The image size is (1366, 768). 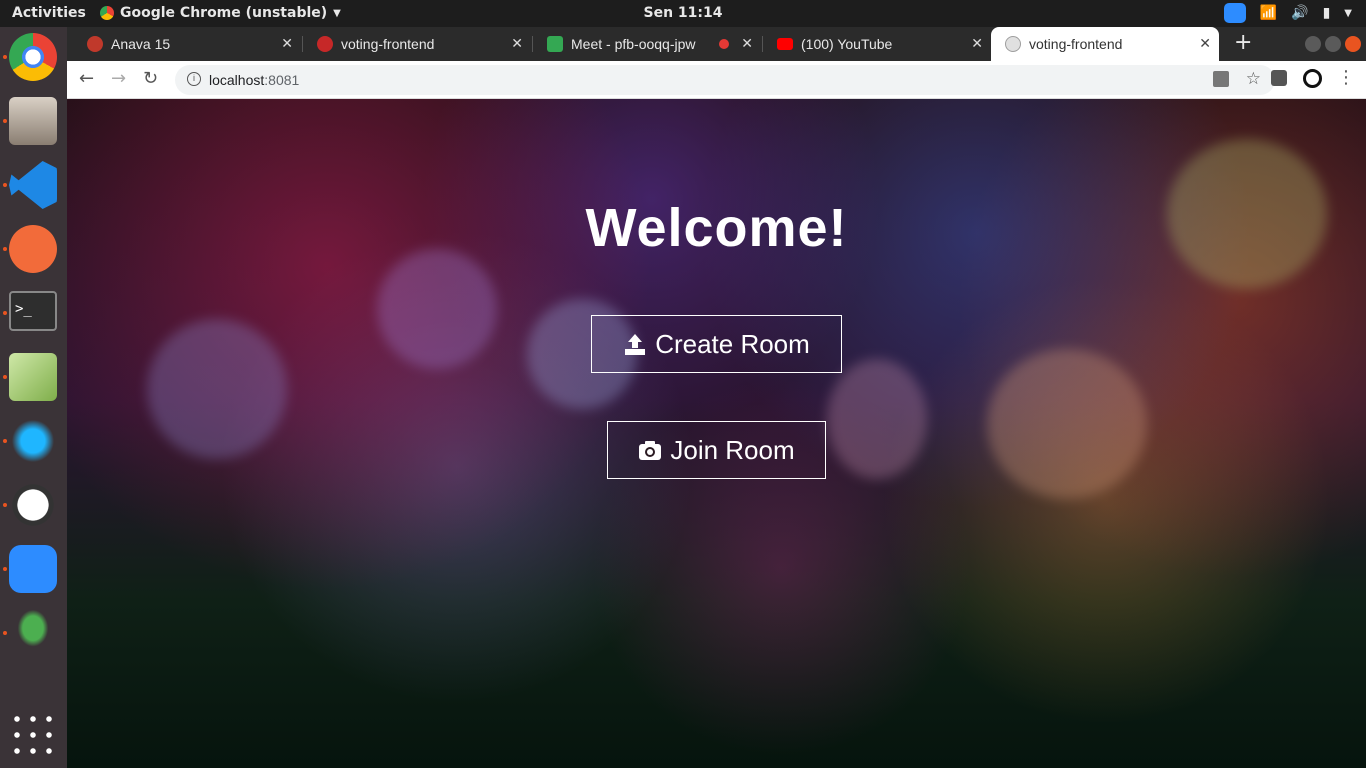 I want to click on app-grid-icon, so click(x=33, y=735).